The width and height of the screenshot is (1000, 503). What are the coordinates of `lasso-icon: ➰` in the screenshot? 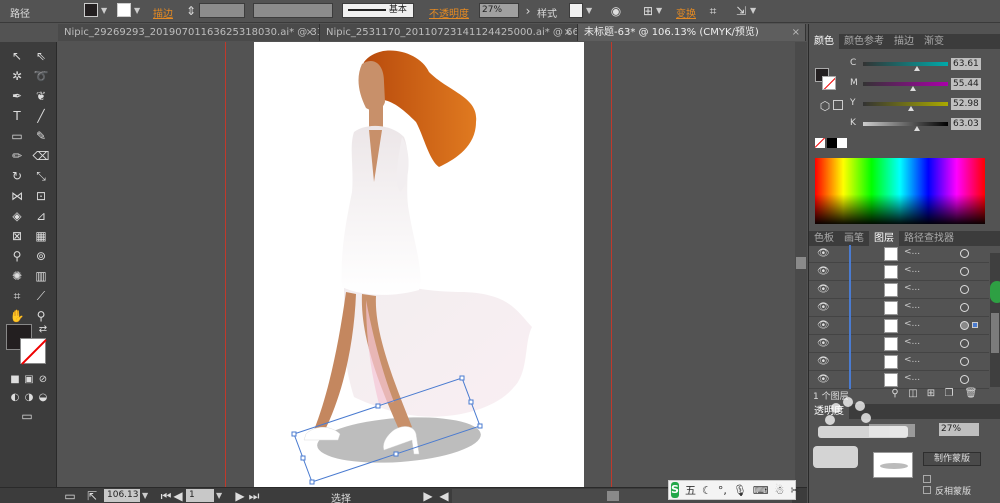 It's located at (41, 76).